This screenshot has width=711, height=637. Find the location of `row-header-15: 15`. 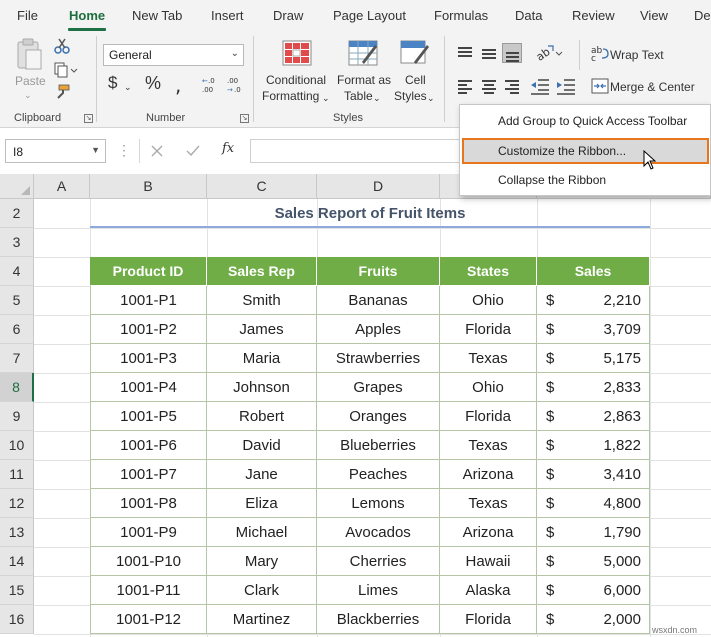

row-header-15: 15 is located at coordinates (17, 590).